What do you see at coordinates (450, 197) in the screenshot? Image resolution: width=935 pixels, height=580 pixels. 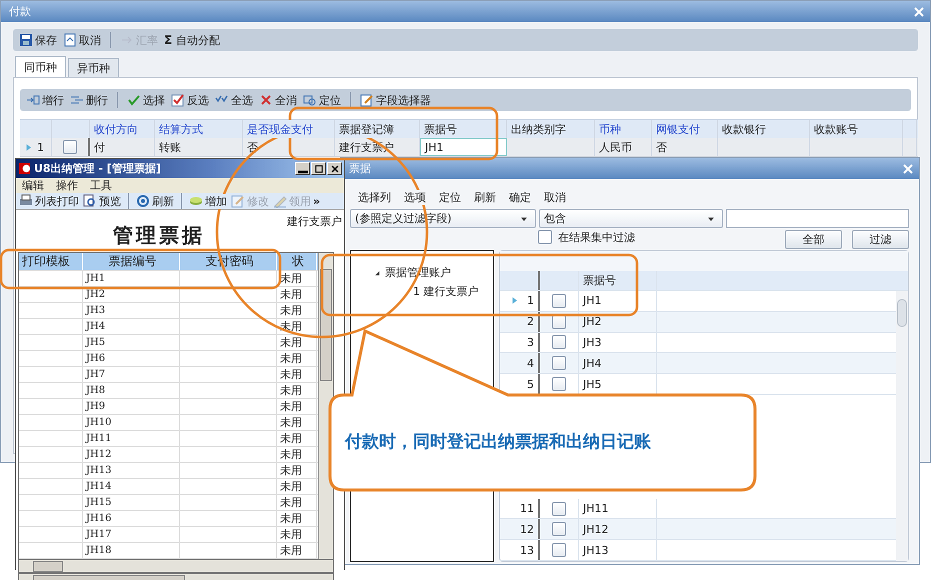 I see `menu-item: 定位` at bounding box center [450, 197].